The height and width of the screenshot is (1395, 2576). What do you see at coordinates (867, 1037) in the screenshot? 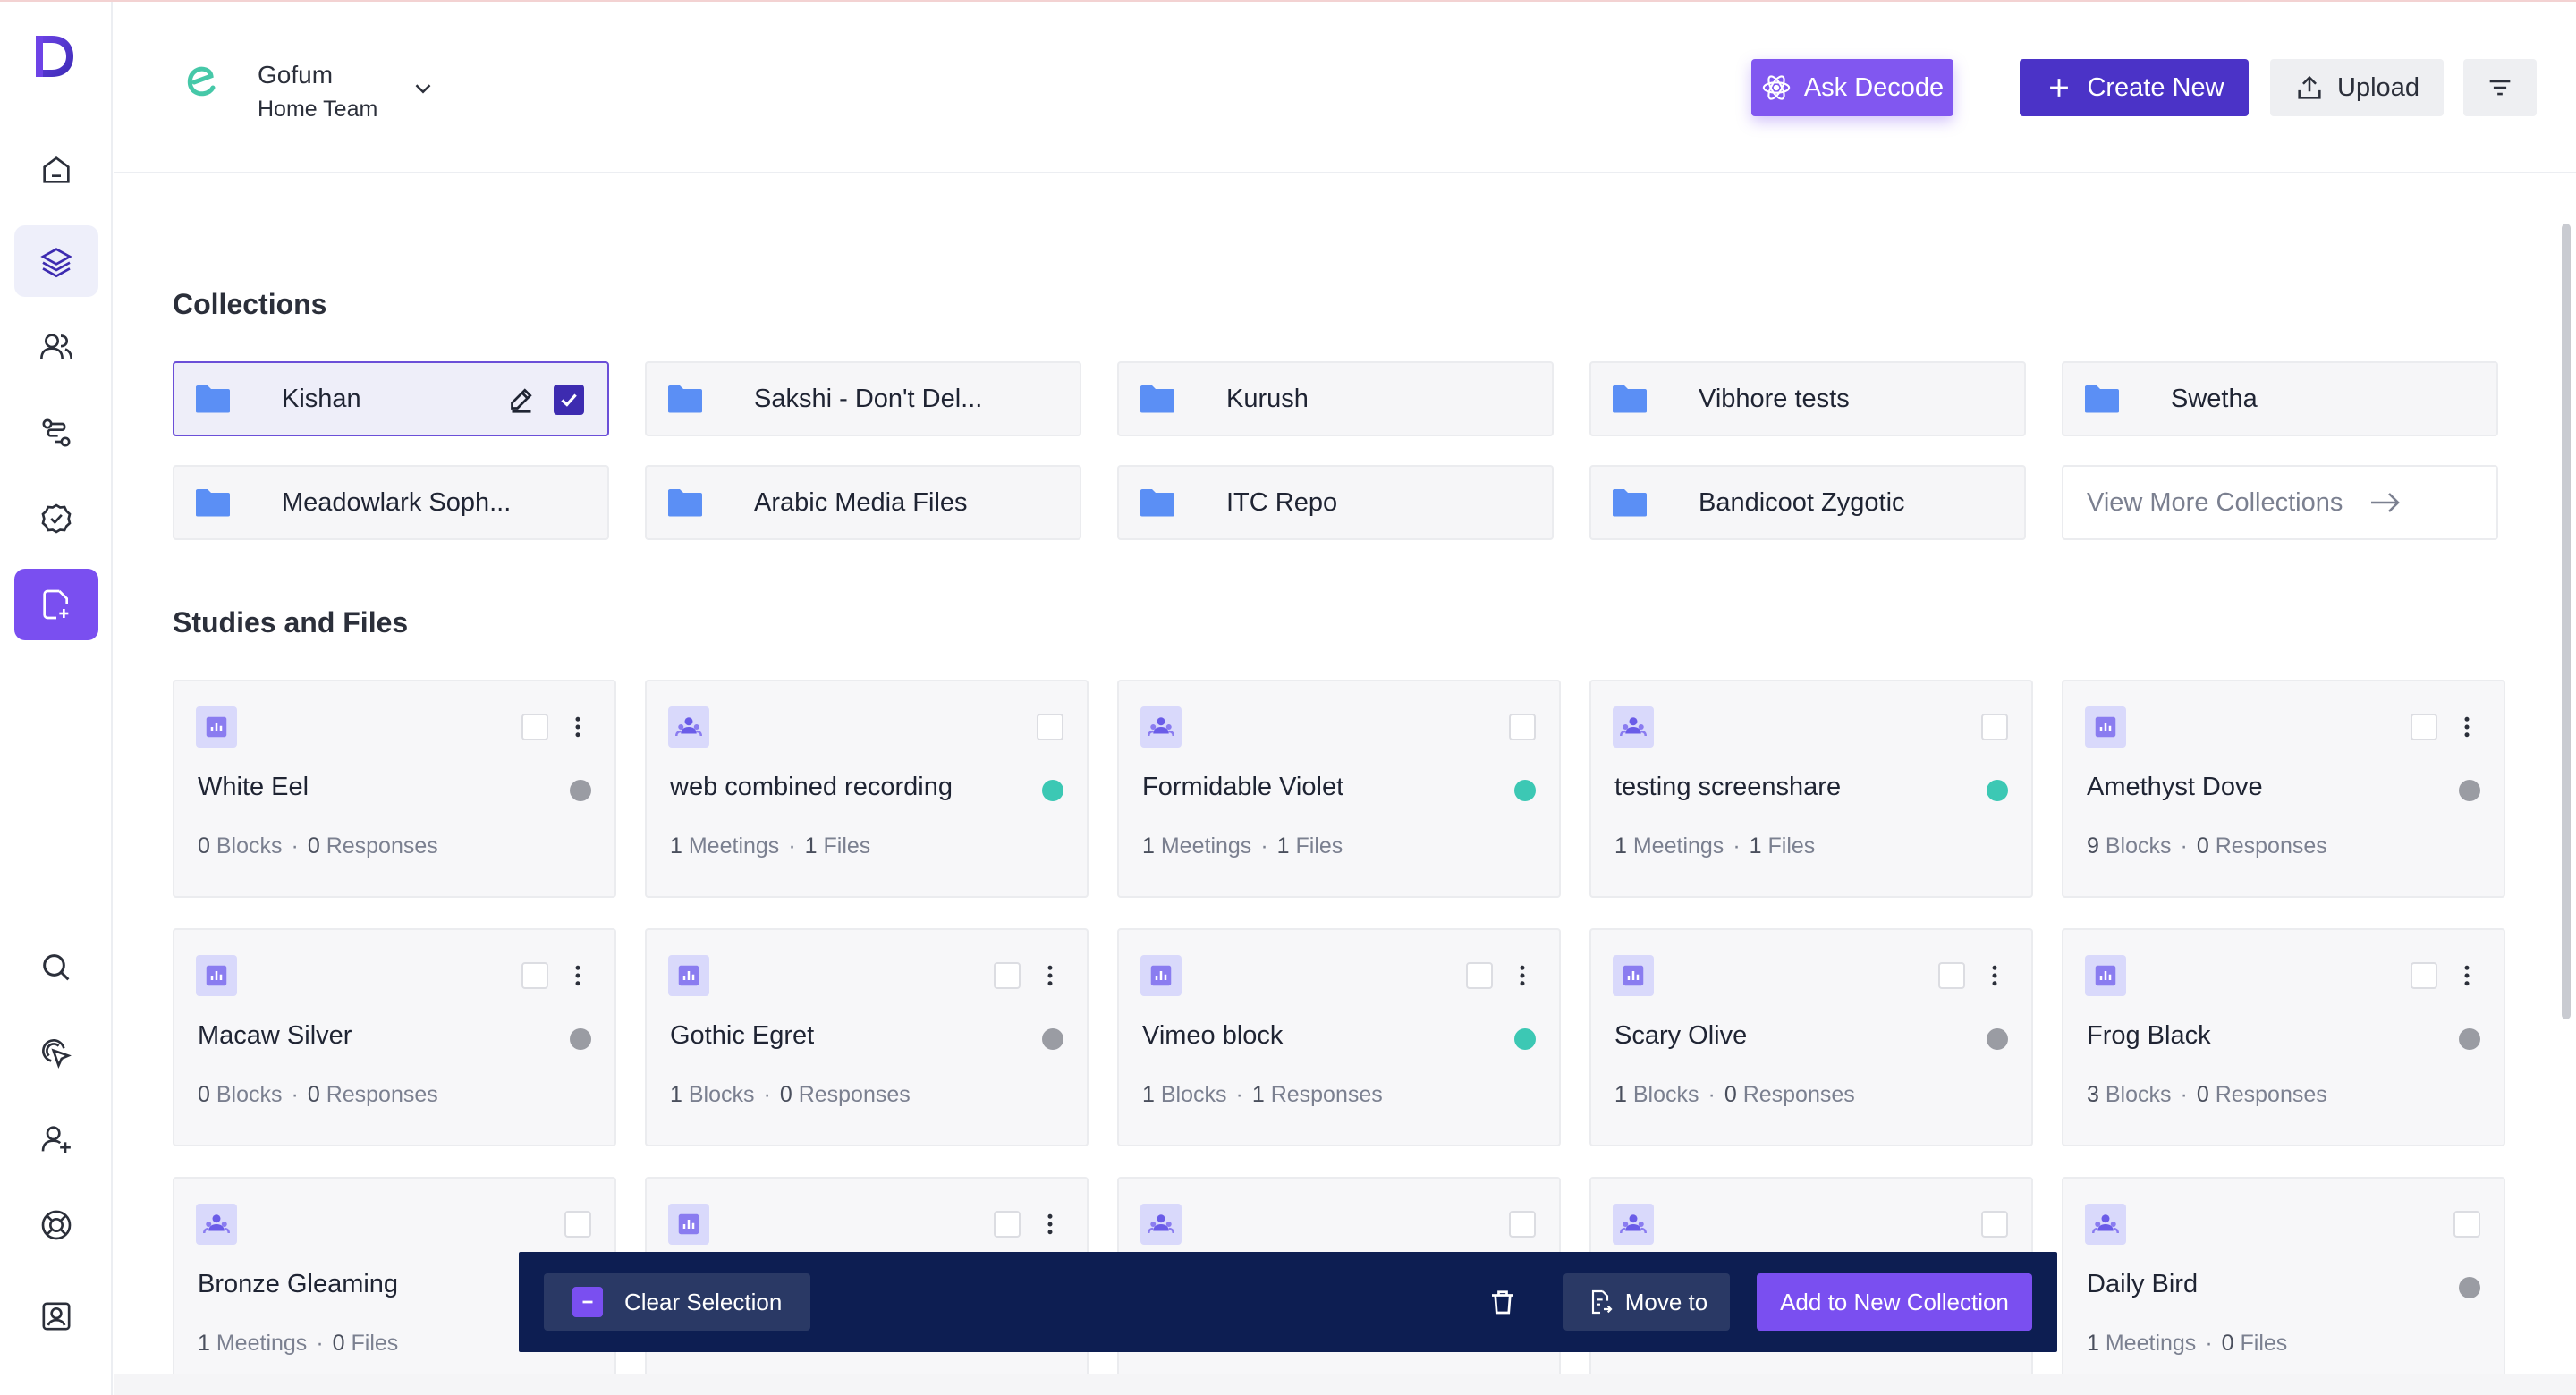
I see `study-card: Gothic Egret 1 Blocks · 0 Responses` at bounding box center [867, 1037].